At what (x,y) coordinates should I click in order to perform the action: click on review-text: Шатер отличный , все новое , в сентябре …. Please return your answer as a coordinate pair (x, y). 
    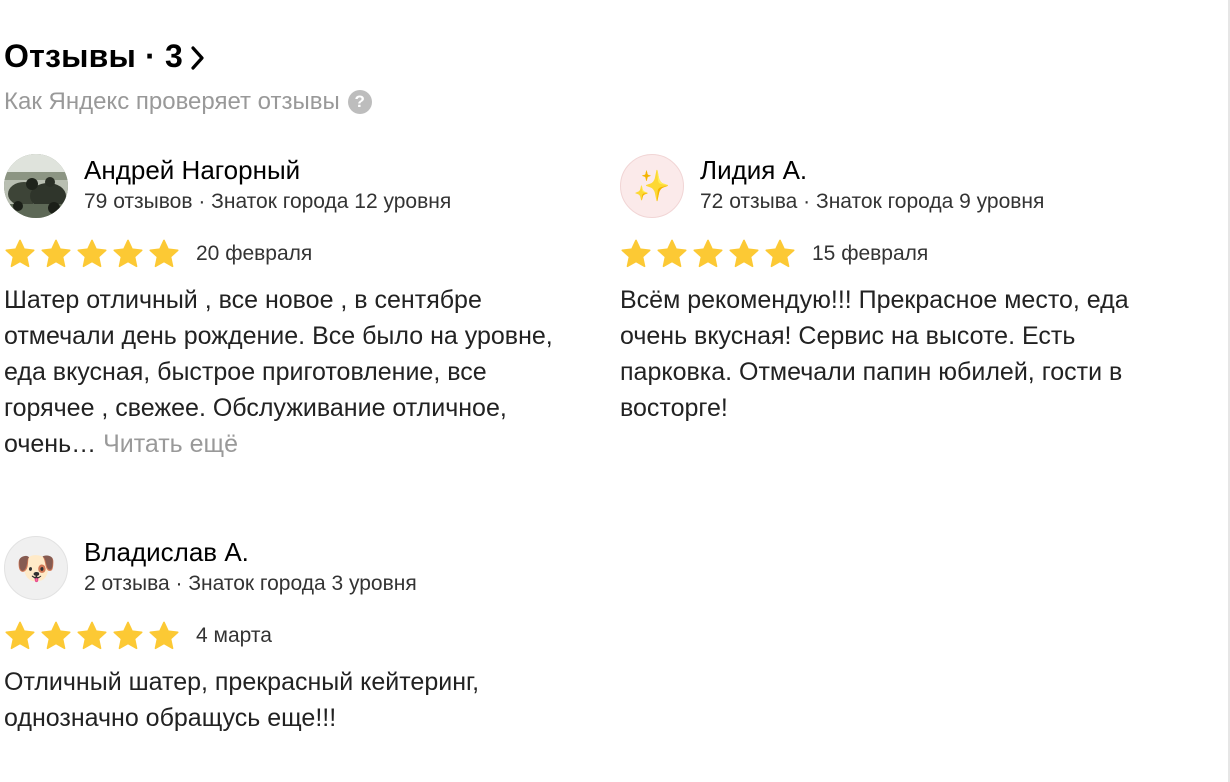
    Looking at the image, I should click on (284, 372).